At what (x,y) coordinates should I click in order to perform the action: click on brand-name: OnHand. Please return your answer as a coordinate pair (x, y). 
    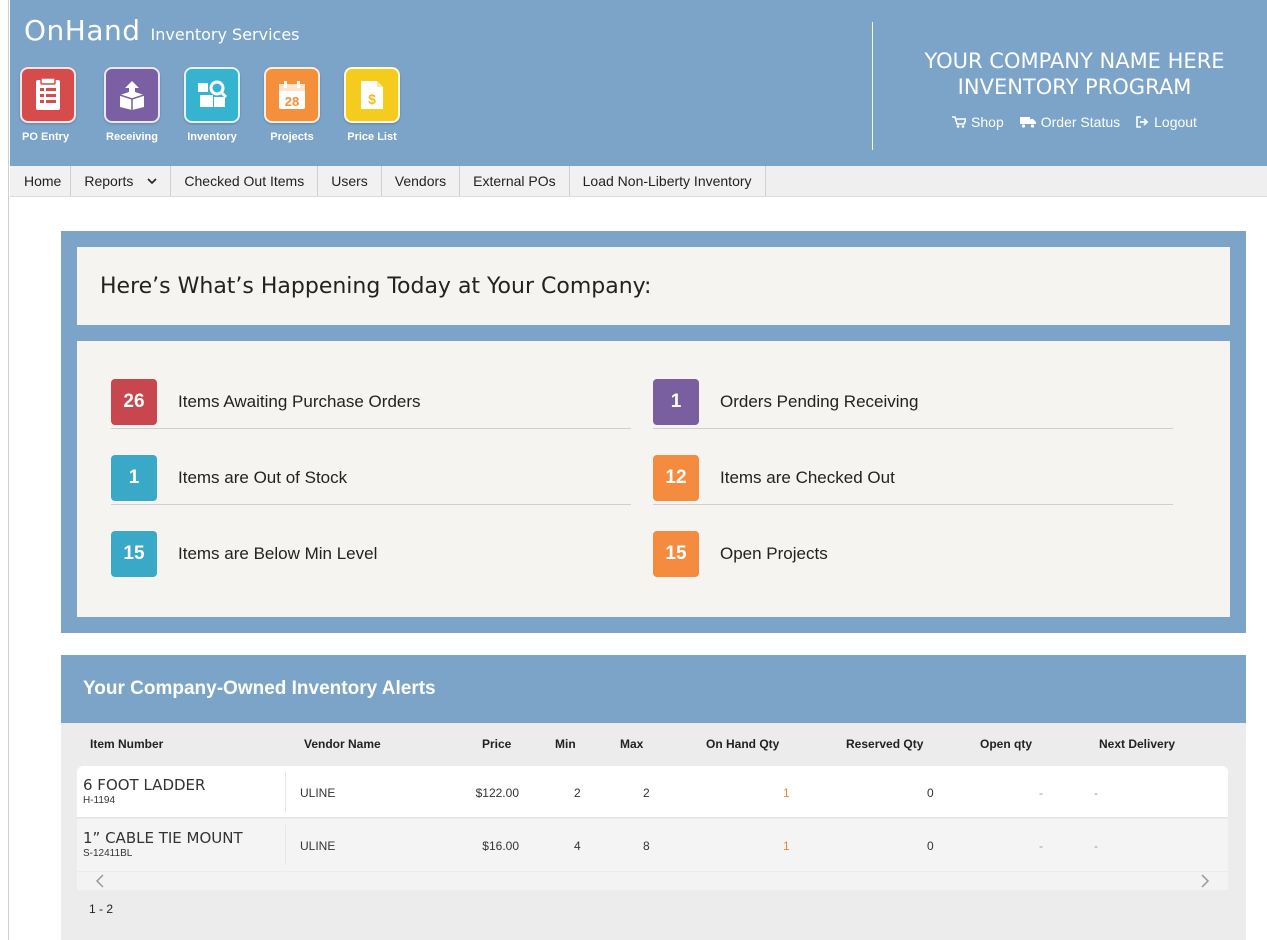
    Looking at the image, I should click on (82, 30).